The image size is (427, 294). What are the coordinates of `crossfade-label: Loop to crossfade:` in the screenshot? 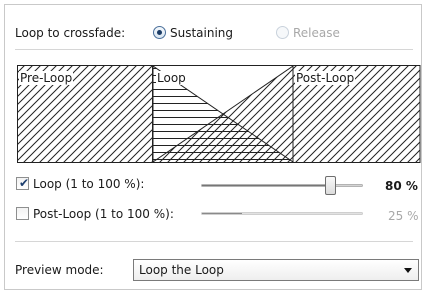 It's located at (70, 33).